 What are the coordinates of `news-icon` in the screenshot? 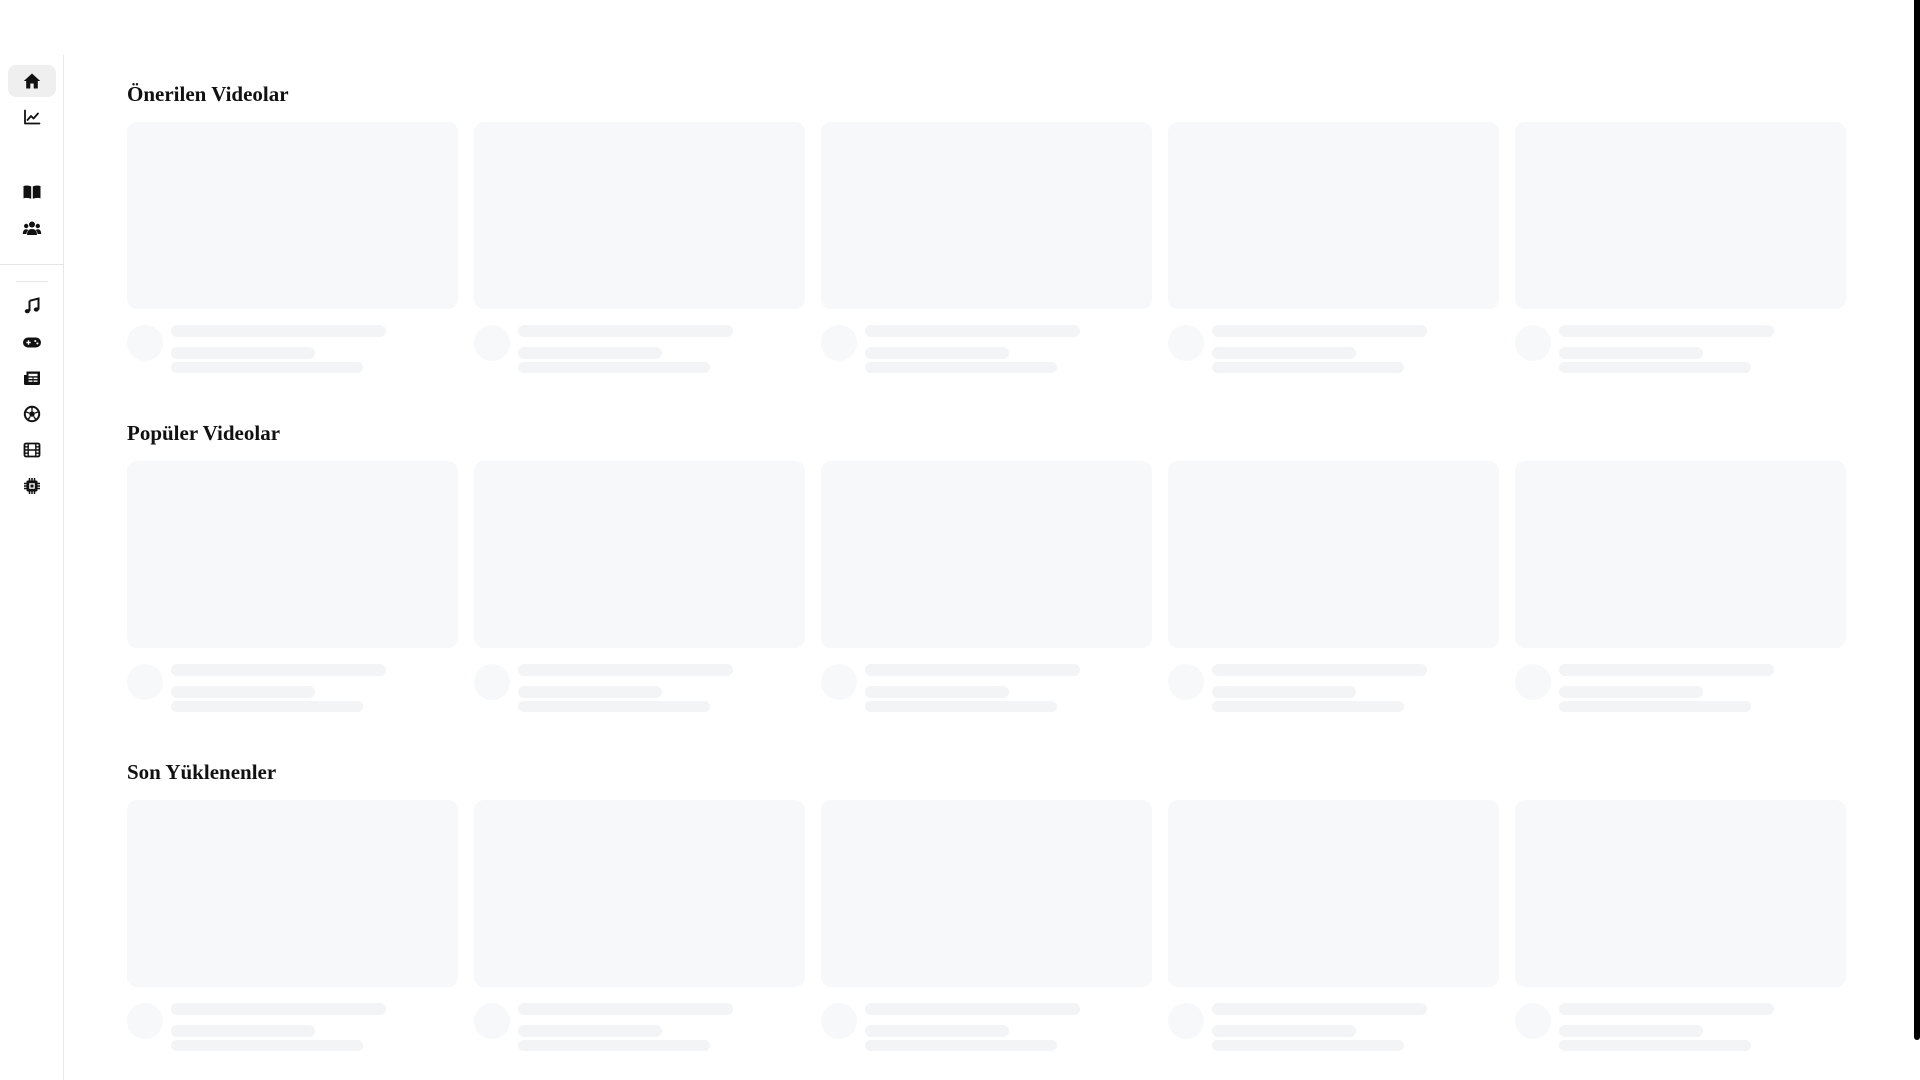 It's located at (32, 378).